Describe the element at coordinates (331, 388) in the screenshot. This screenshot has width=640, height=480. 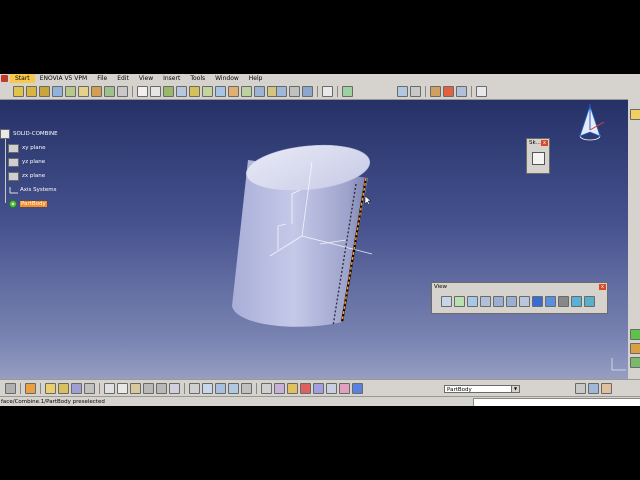
I see `3d-compass-icon` at that location.